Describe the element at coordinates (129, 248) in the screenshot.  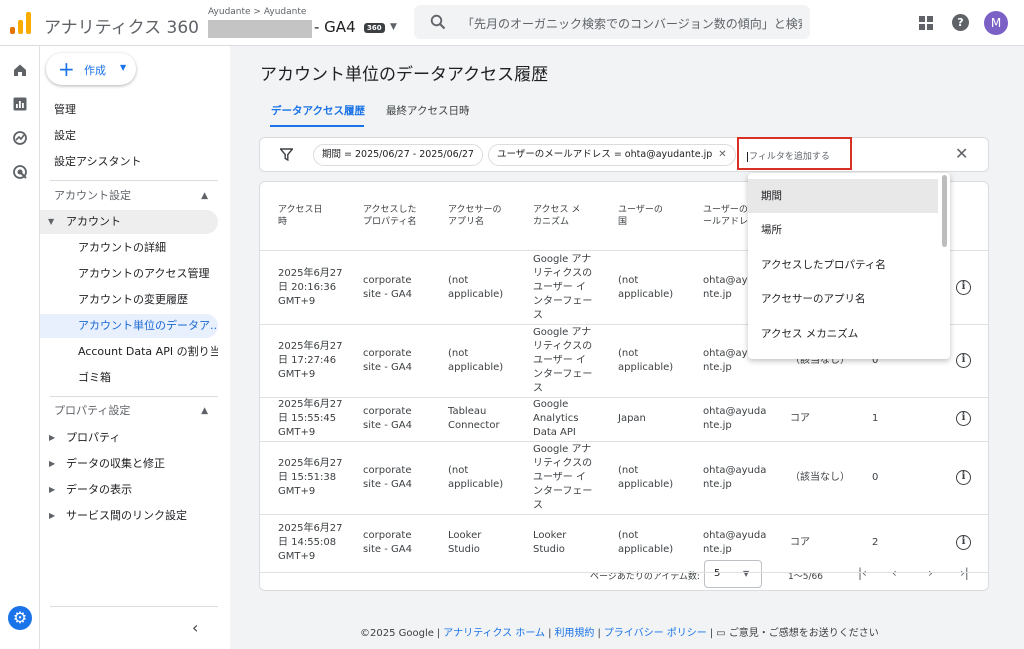
I see `nav-item-account-details: アカウントの詳細` at that location.